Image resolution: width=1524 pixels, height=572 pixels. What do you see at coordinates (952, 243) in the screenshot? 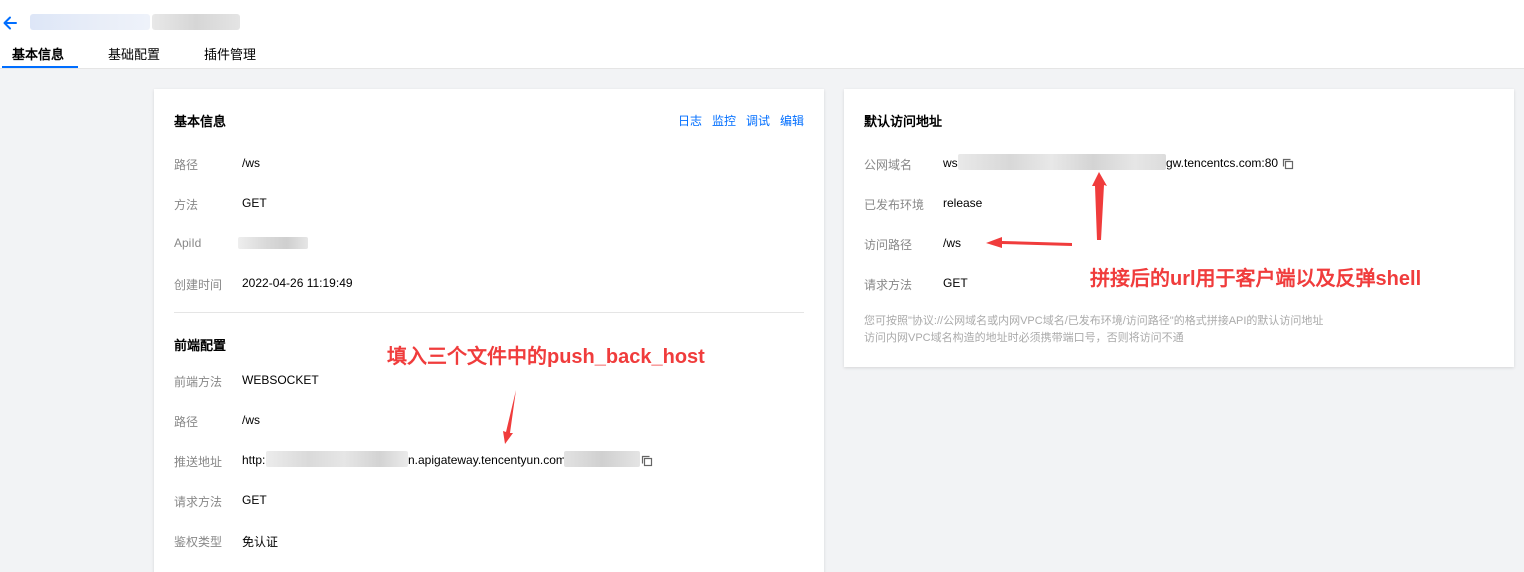
I see `access-path-value: /ws` at bounding box center [952, 243].